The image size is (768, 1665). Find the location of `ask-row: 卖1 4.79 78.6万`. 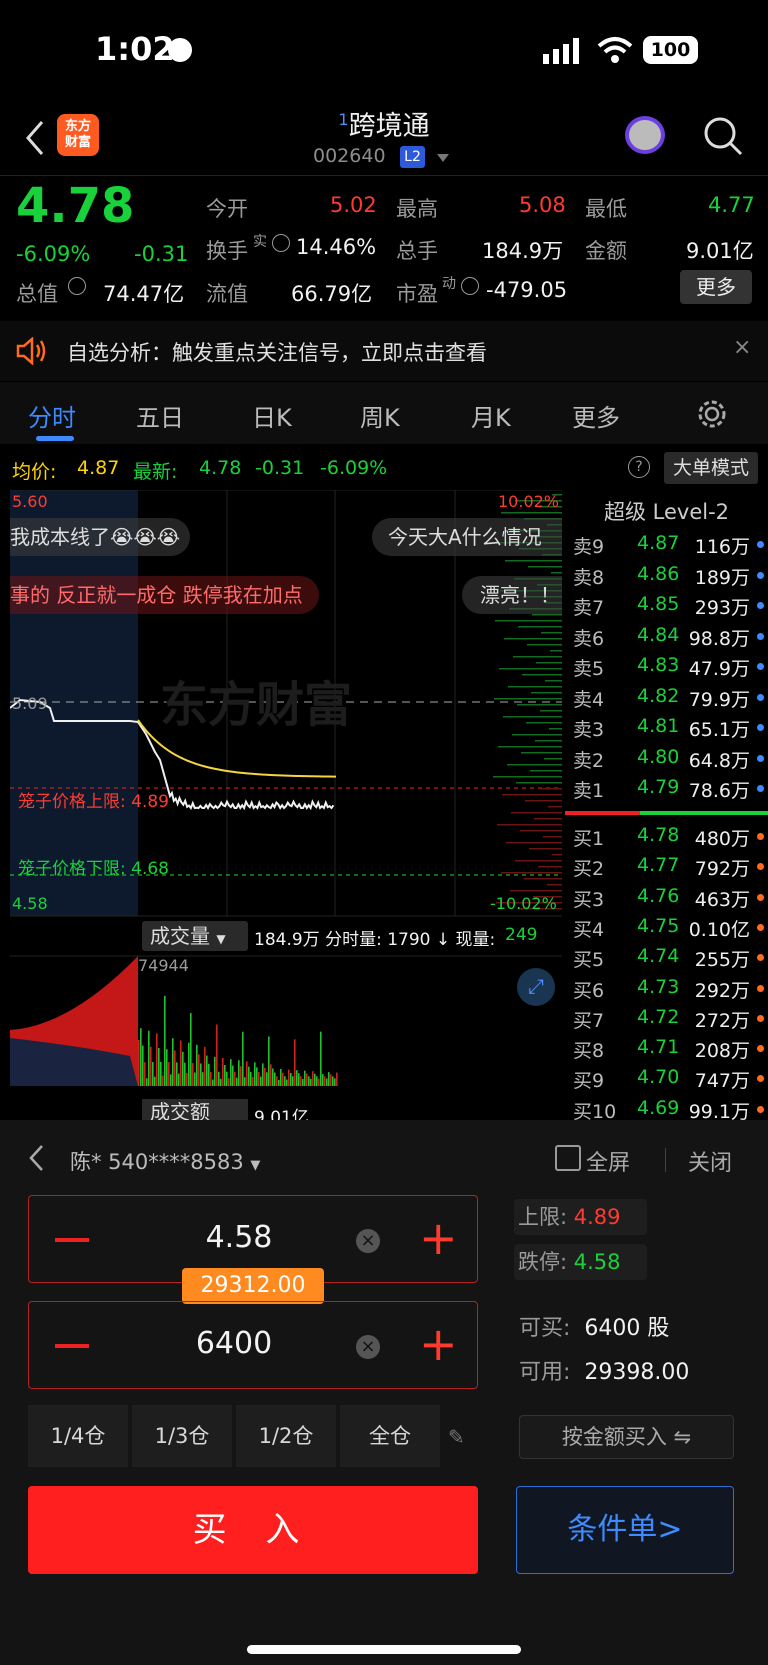

ask-row: 卖1 4.79 78.6万 is located at coordinates (666, 789).